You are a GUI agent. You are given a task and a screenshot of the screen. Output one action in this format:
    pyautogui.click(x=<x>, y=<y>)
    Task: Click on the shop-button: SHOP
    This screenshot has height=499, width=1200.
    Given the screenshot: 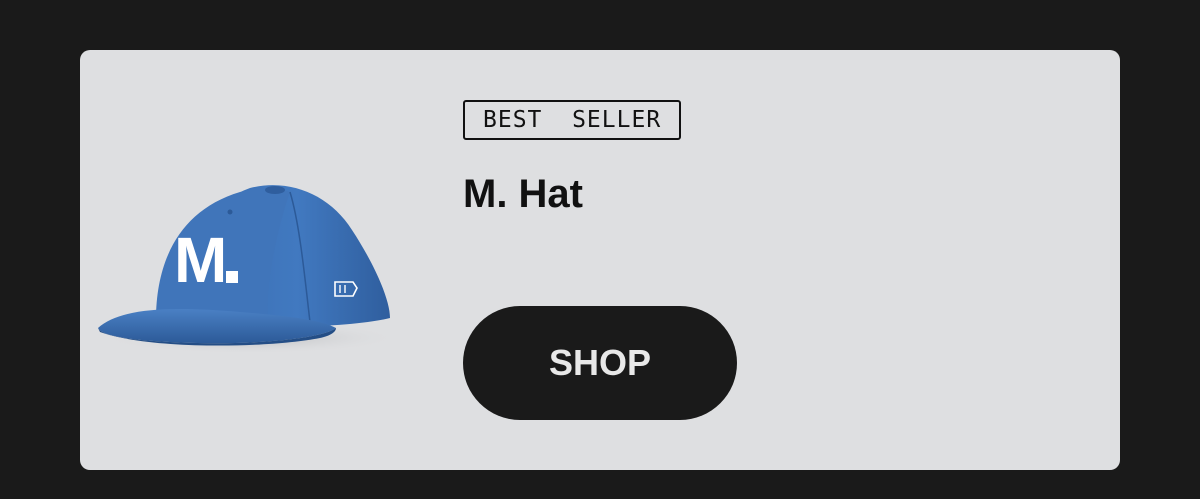 What is the action you would take?
    pyautogui.click(x=600, y=363)
    